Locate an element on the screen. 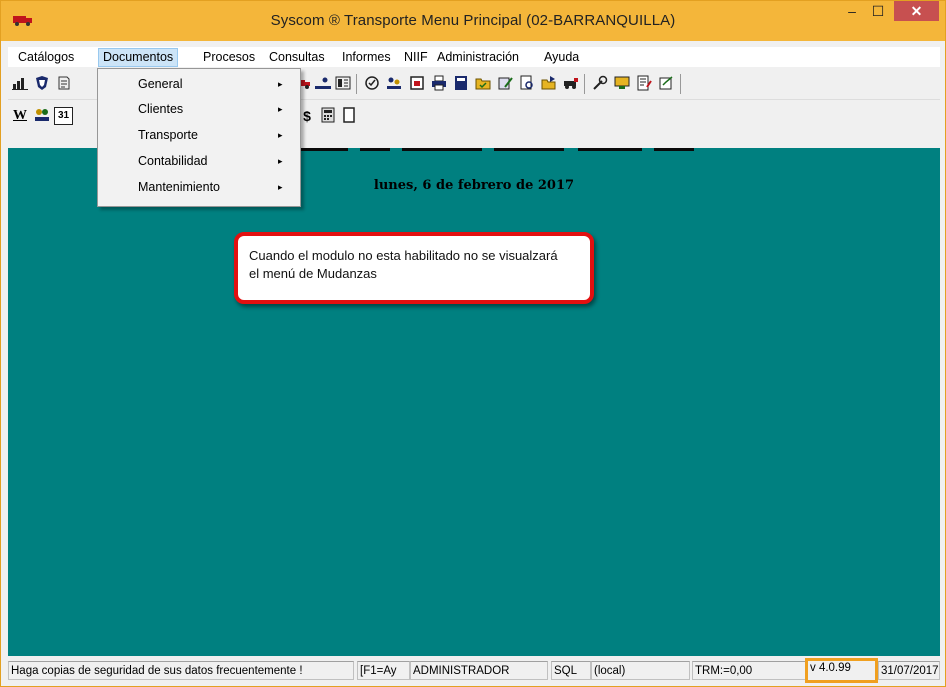 The image size is (946, 687). ledger-icon is located at coordinates (461, 84).